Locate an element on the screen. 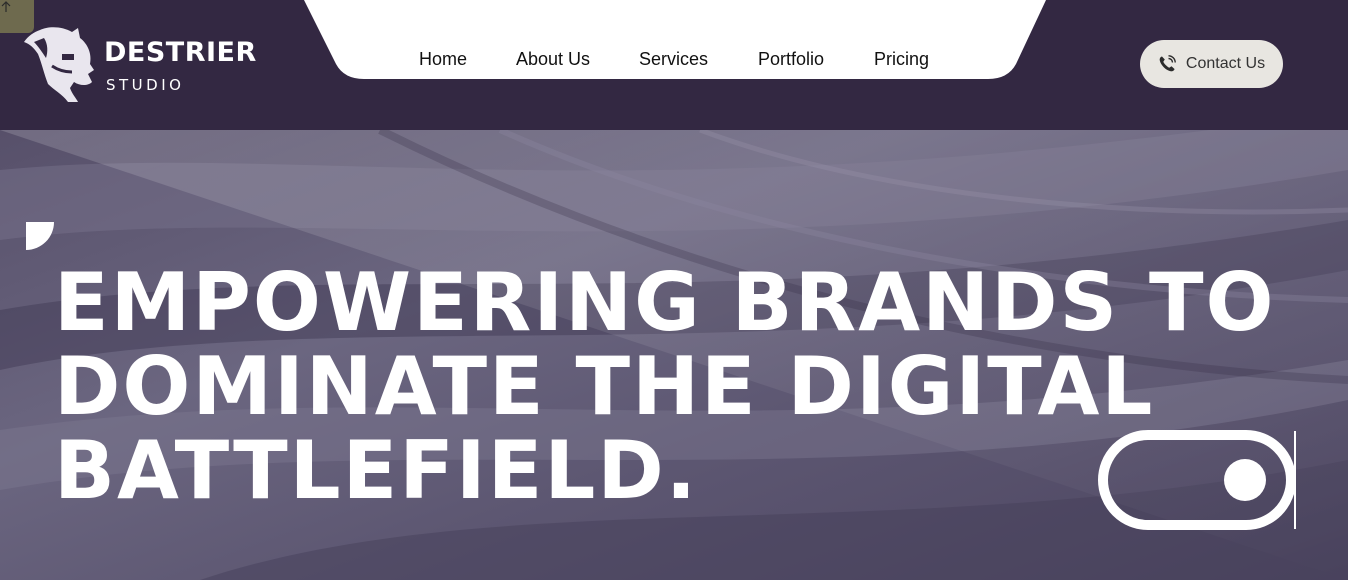 The width and height of the screenshot is (1348, 580). nav-services: Services is located at coordinates (673, 59).